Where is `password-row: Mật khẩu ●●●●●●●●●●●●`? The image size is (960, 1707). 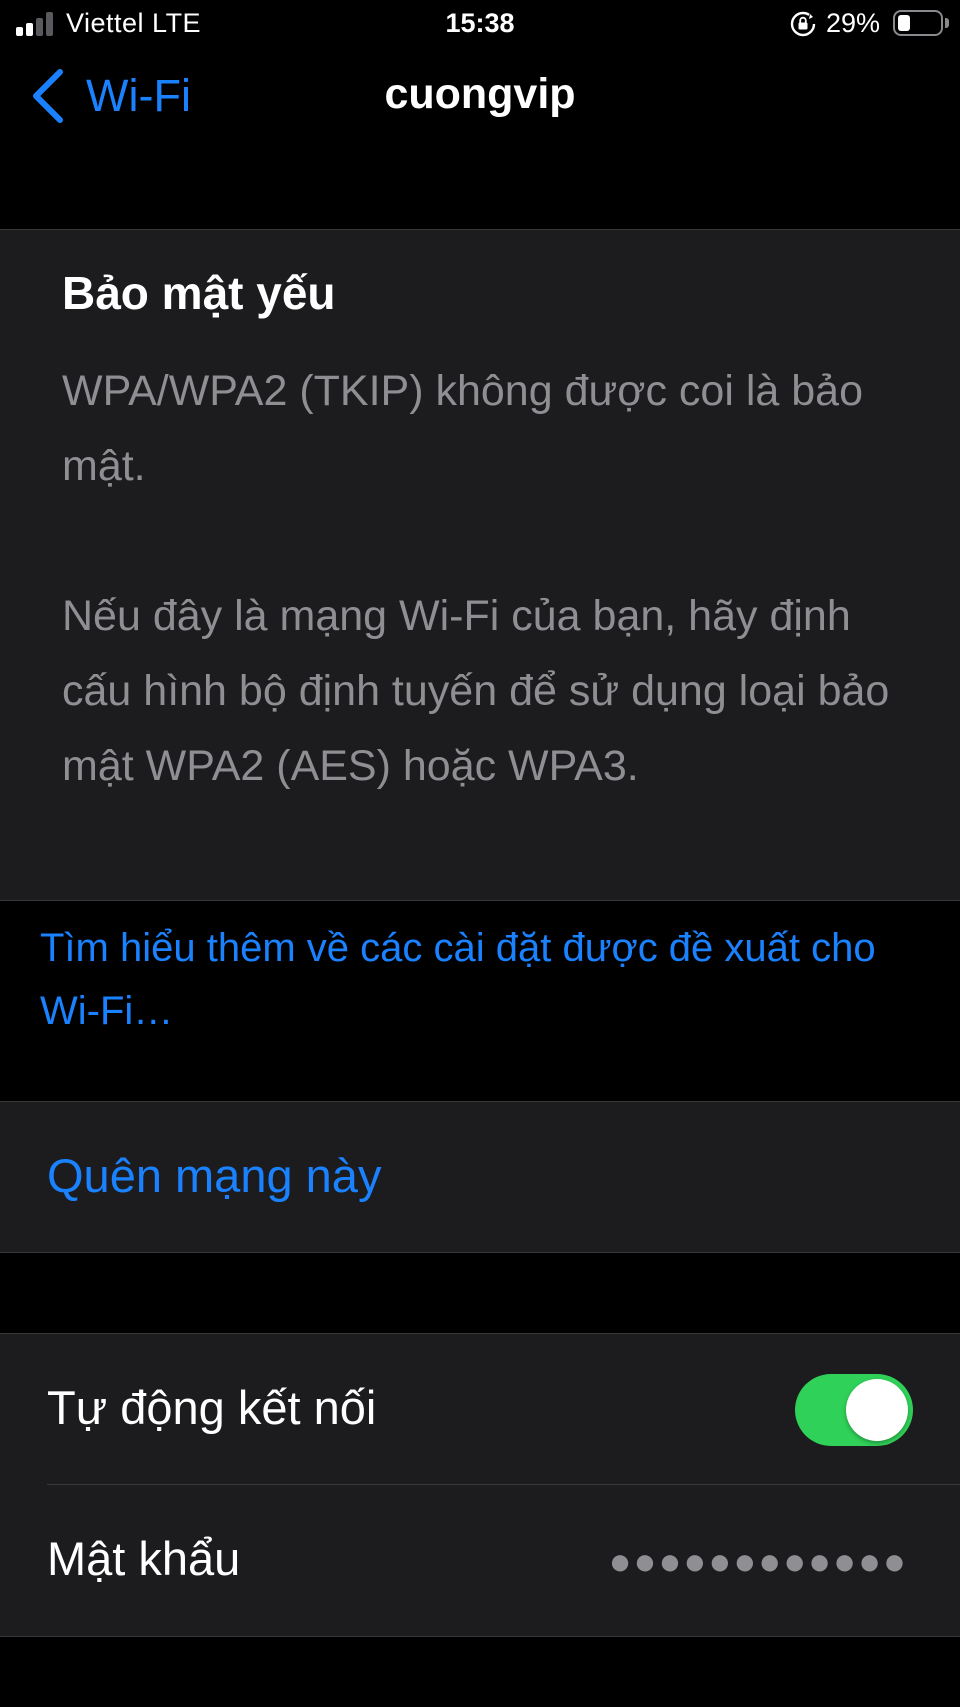
password-row: Mật khẩu ●●●●●●●●●●●● is located at coordinates (480, 1560).